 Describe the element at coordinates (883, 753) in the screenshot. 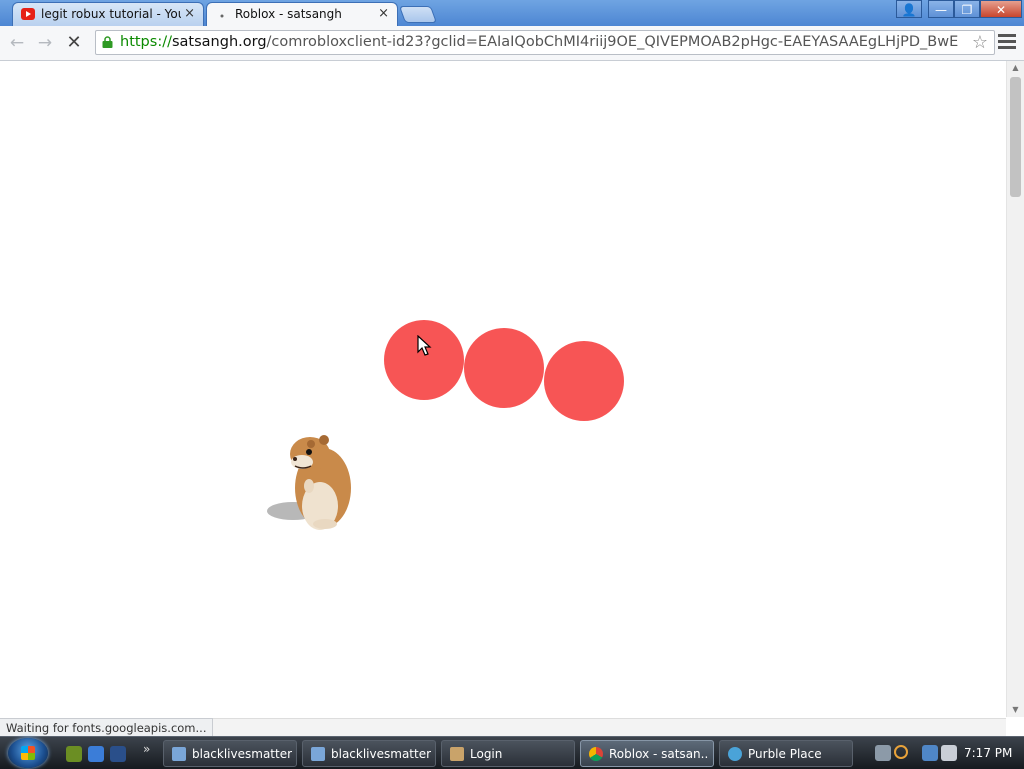

I see `tray-app-icon` at that location.